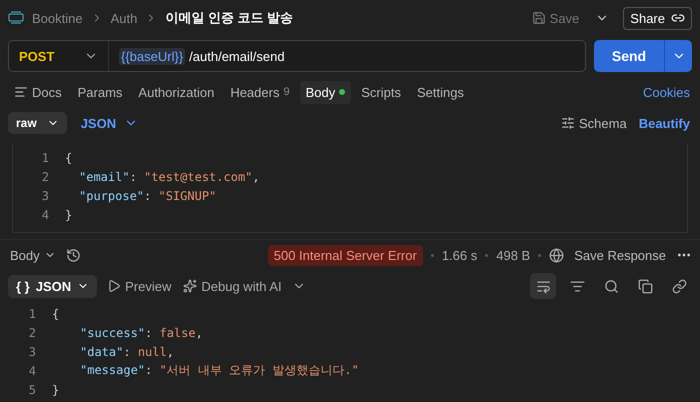  Describe the element at coordinates (345, 255) in the screenshot. I see `status-badge: 500 Internal Server Error` at that location.